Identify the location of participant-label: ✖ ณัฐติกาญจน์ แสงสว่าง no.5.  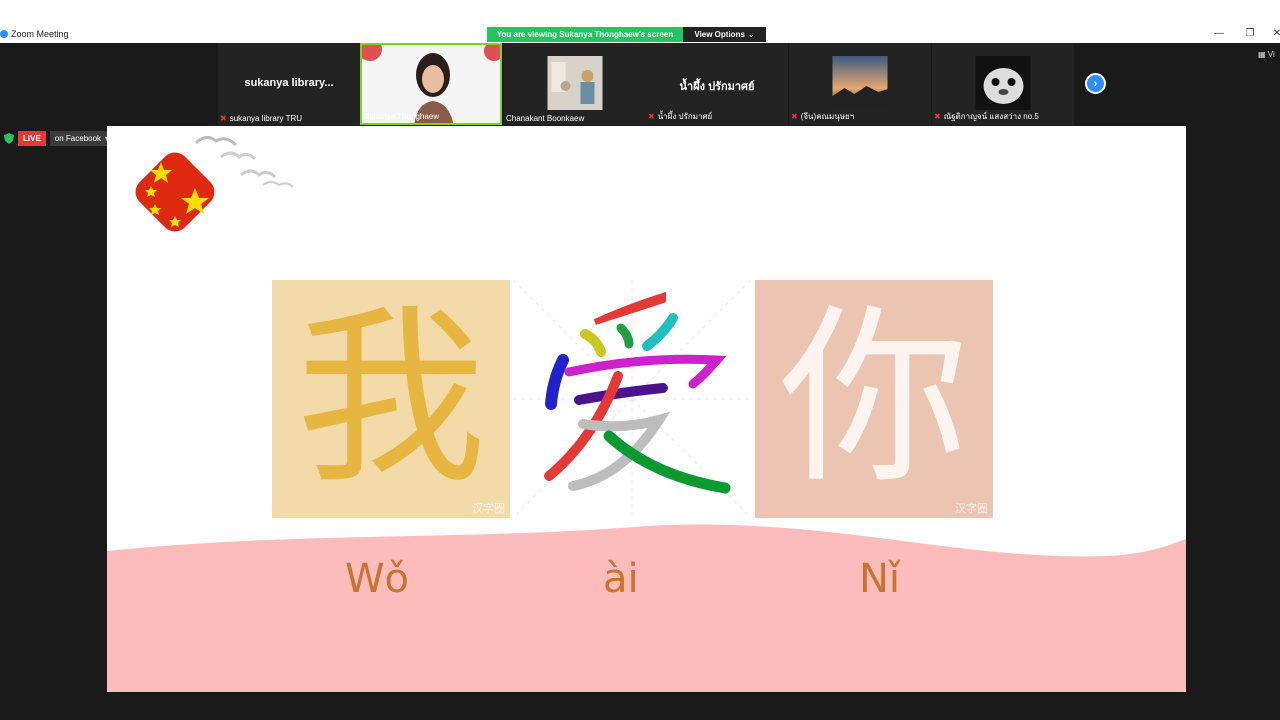
(986, 116).